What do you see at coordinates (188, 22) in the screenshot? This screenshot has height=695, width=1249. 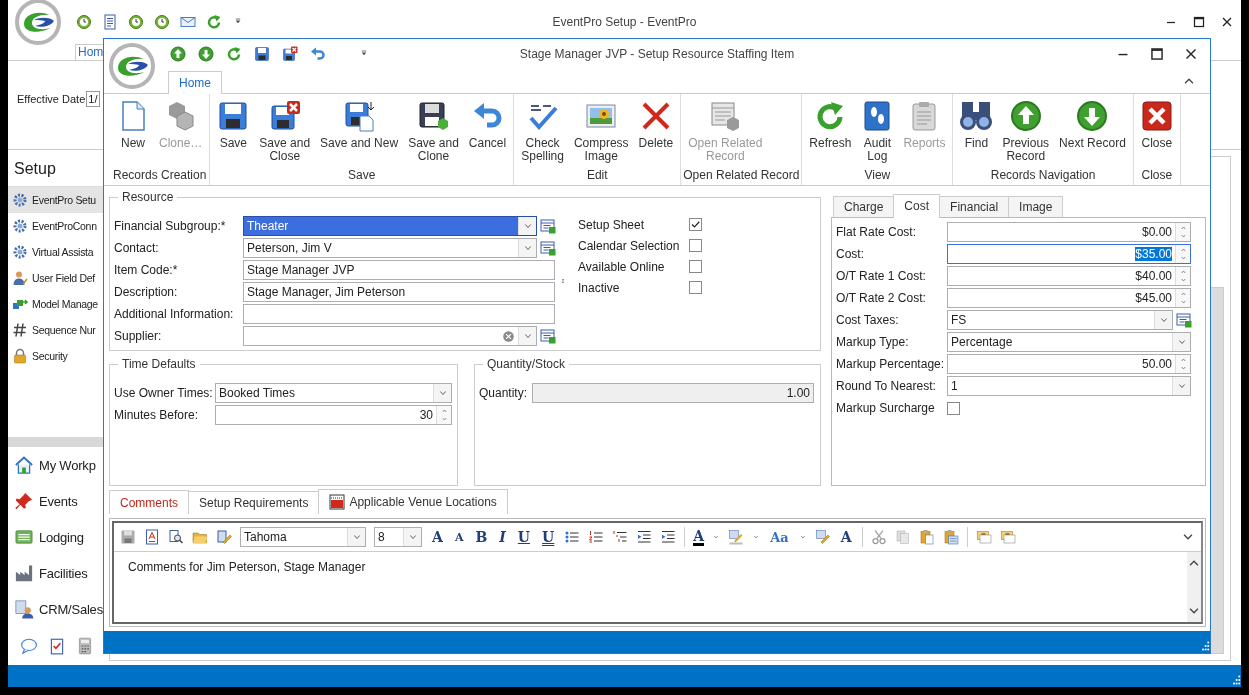 I see `mail-icon` at bounding box center [188, 22].